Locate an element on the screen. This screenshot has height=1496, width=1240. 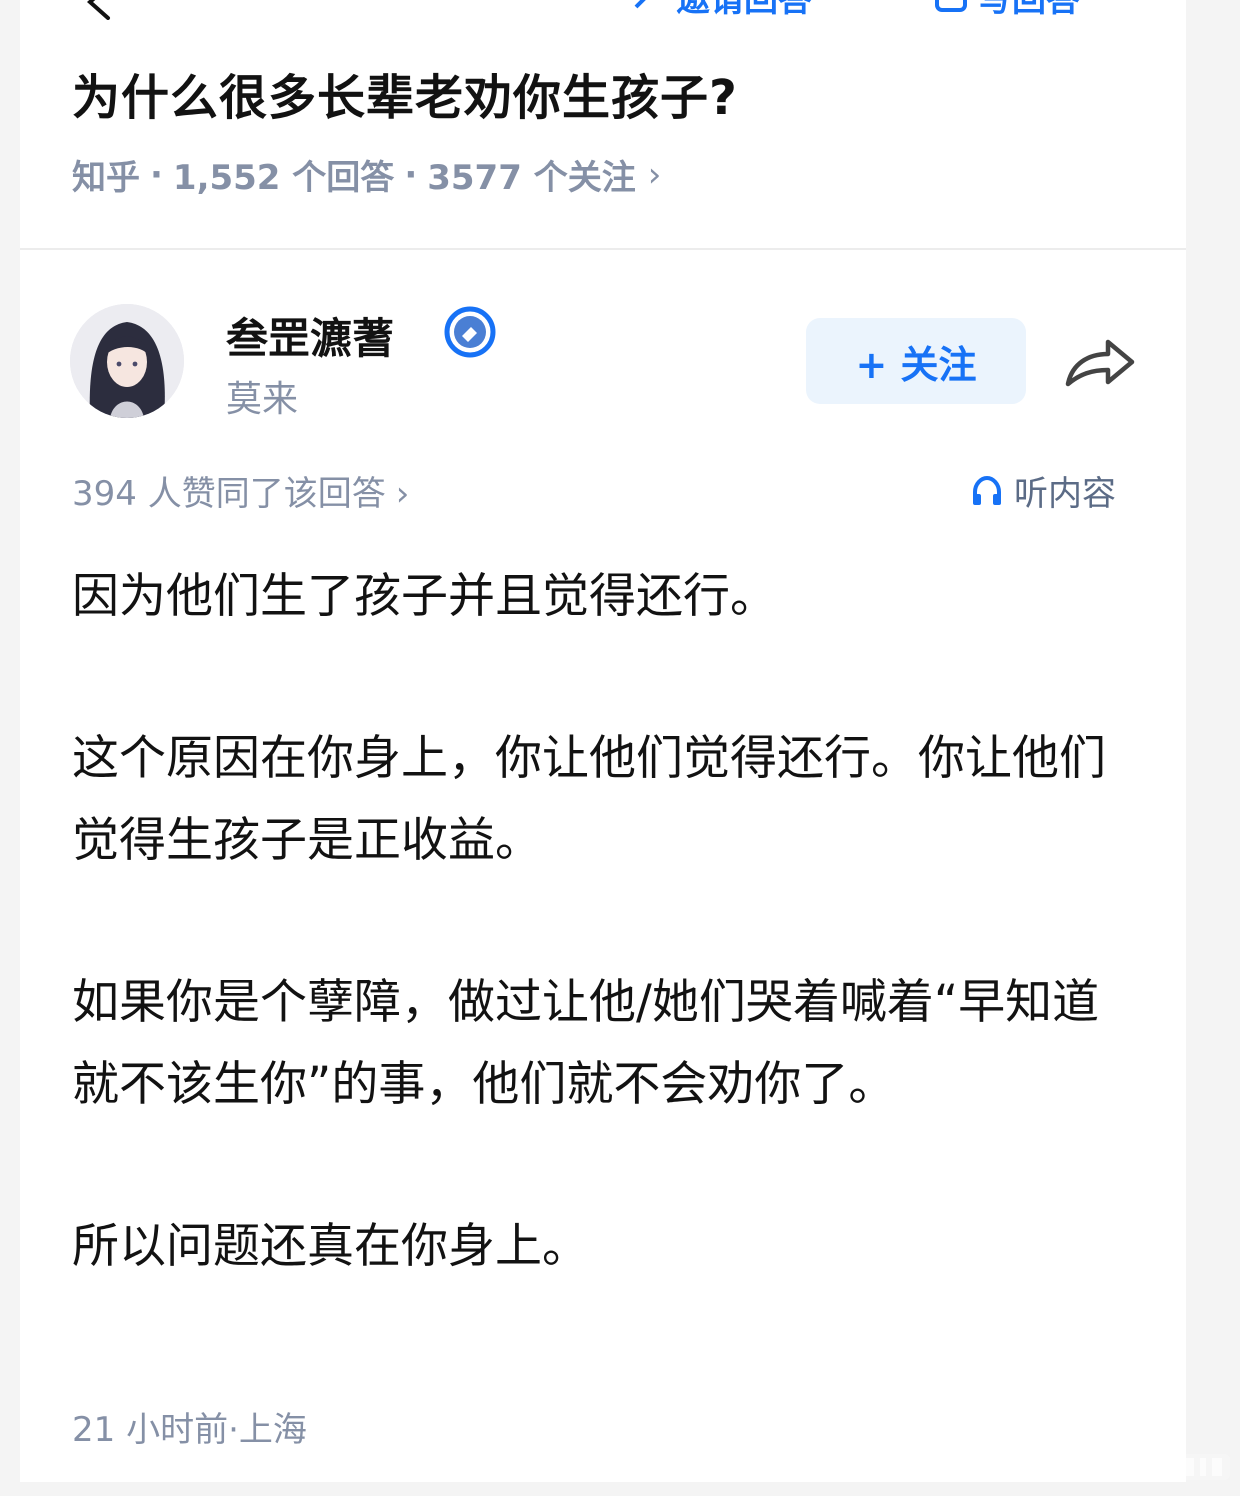
invite-answer-button: 邀请回答 is located at coordinates (722, 10).